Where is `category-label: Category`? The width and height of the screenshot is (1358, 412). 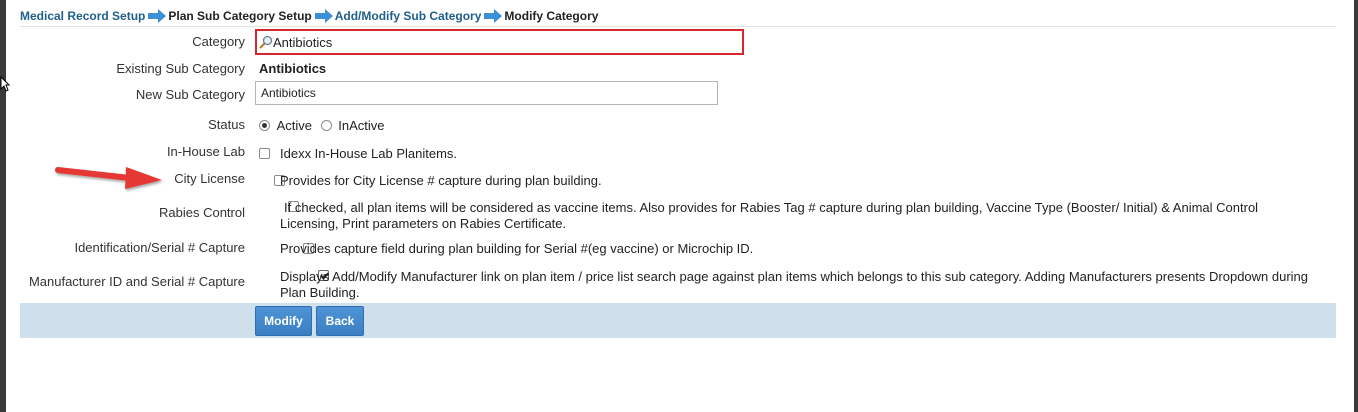
category-label: Category is located at coordinates (218, 41).